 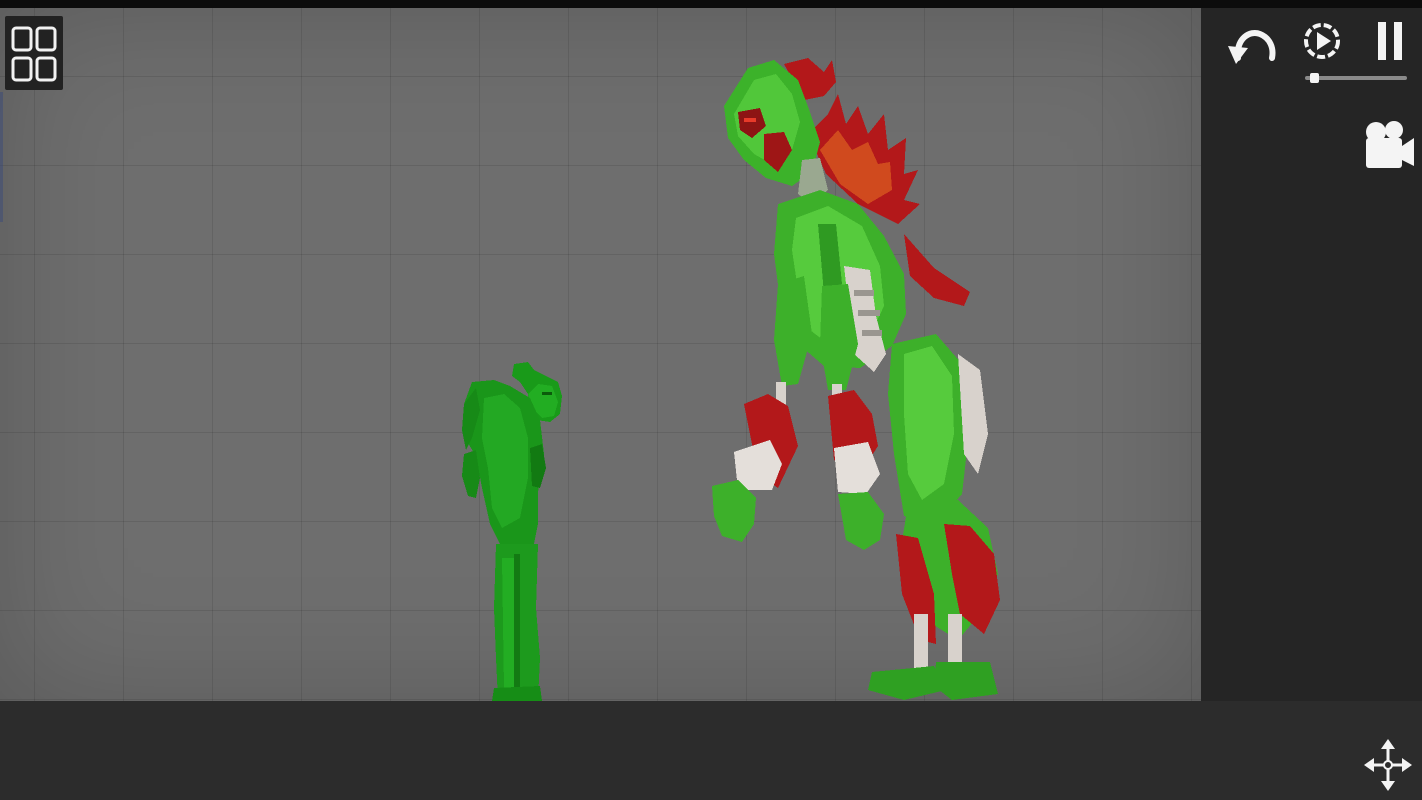 What do you see at coordinates (1, 157) in the screenshot?
I see `left-edge-marker` at bounding box center [1, 157].